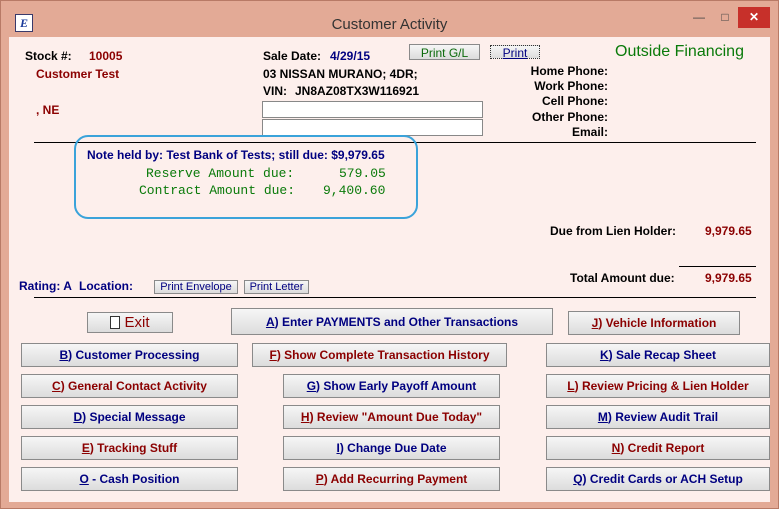  Describe the element at coordinates (613, 231) in the screenshot. I see `lien-holder-due-label: Due from Lien Holder:` at that location.